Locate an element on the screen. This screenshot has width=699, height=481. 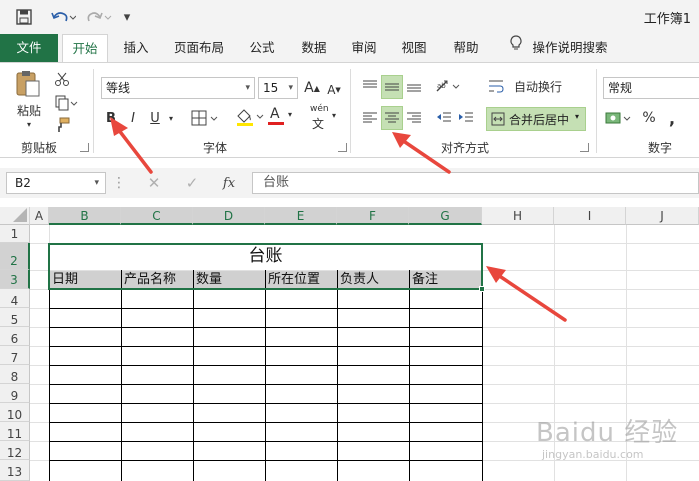
column-header-d: D is located at coordinates (229, 216).